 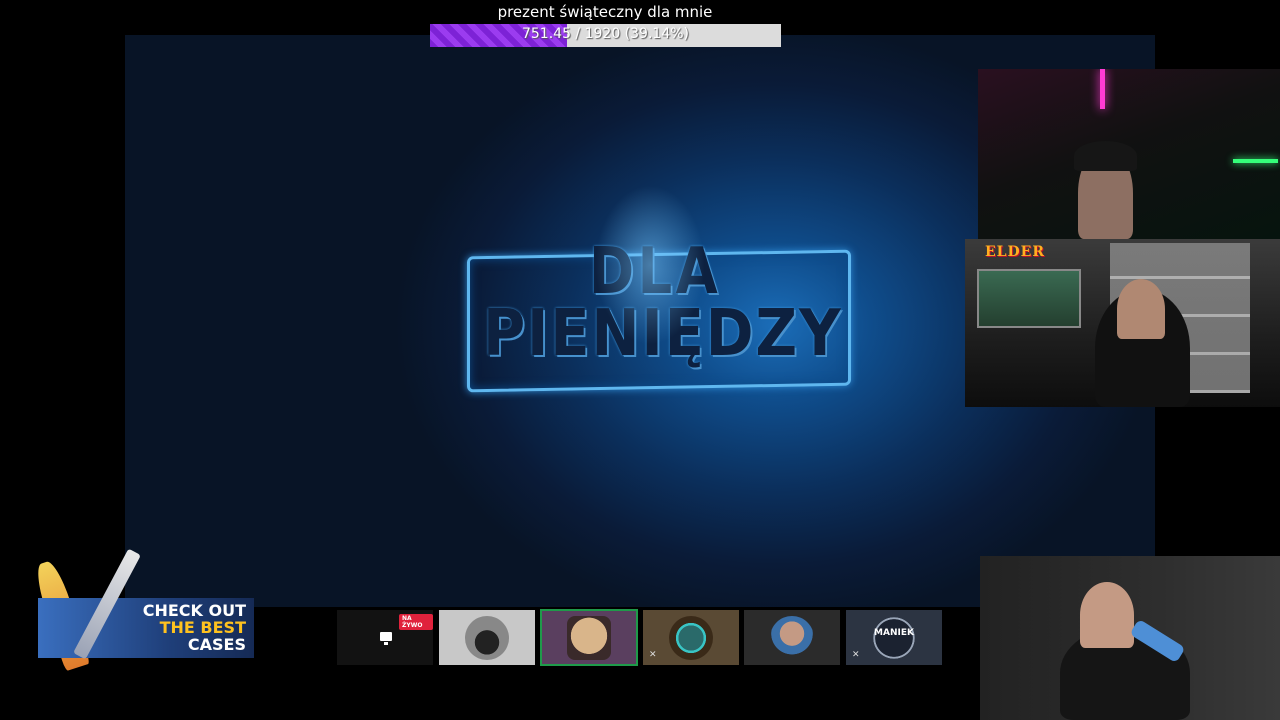 I want to click on neon-light-green, so click(x=1255, y=161).